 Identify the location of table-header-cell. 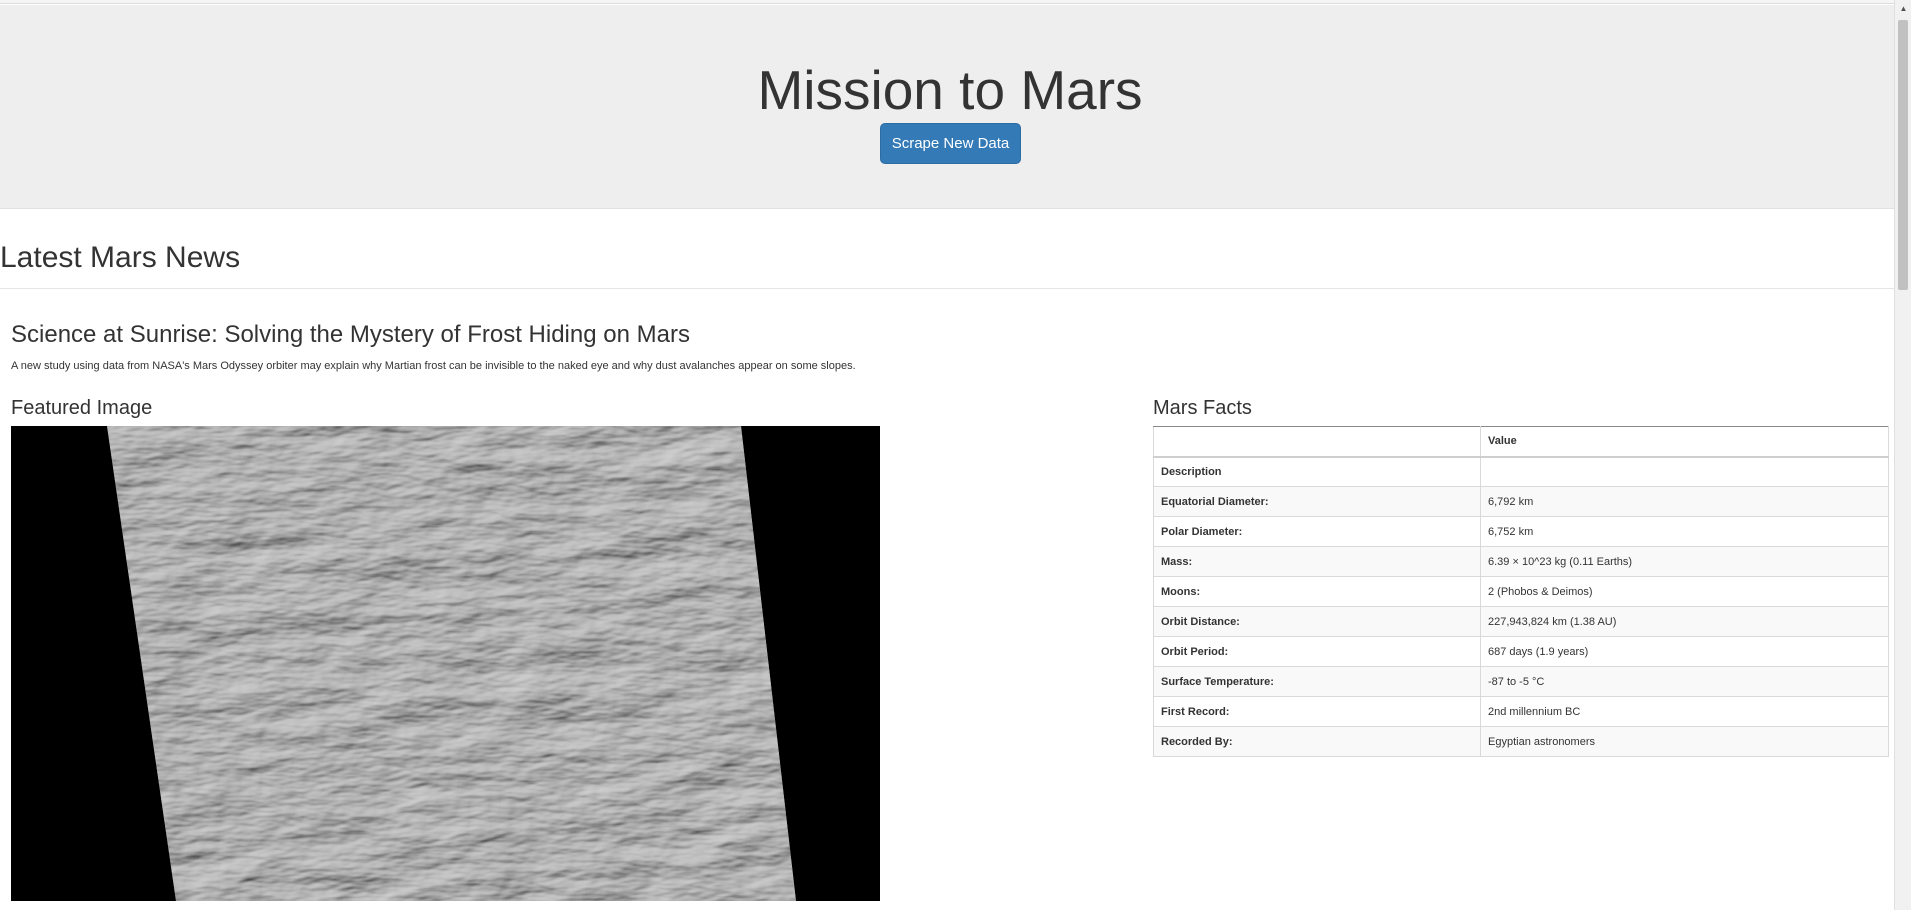
(1317, 442).